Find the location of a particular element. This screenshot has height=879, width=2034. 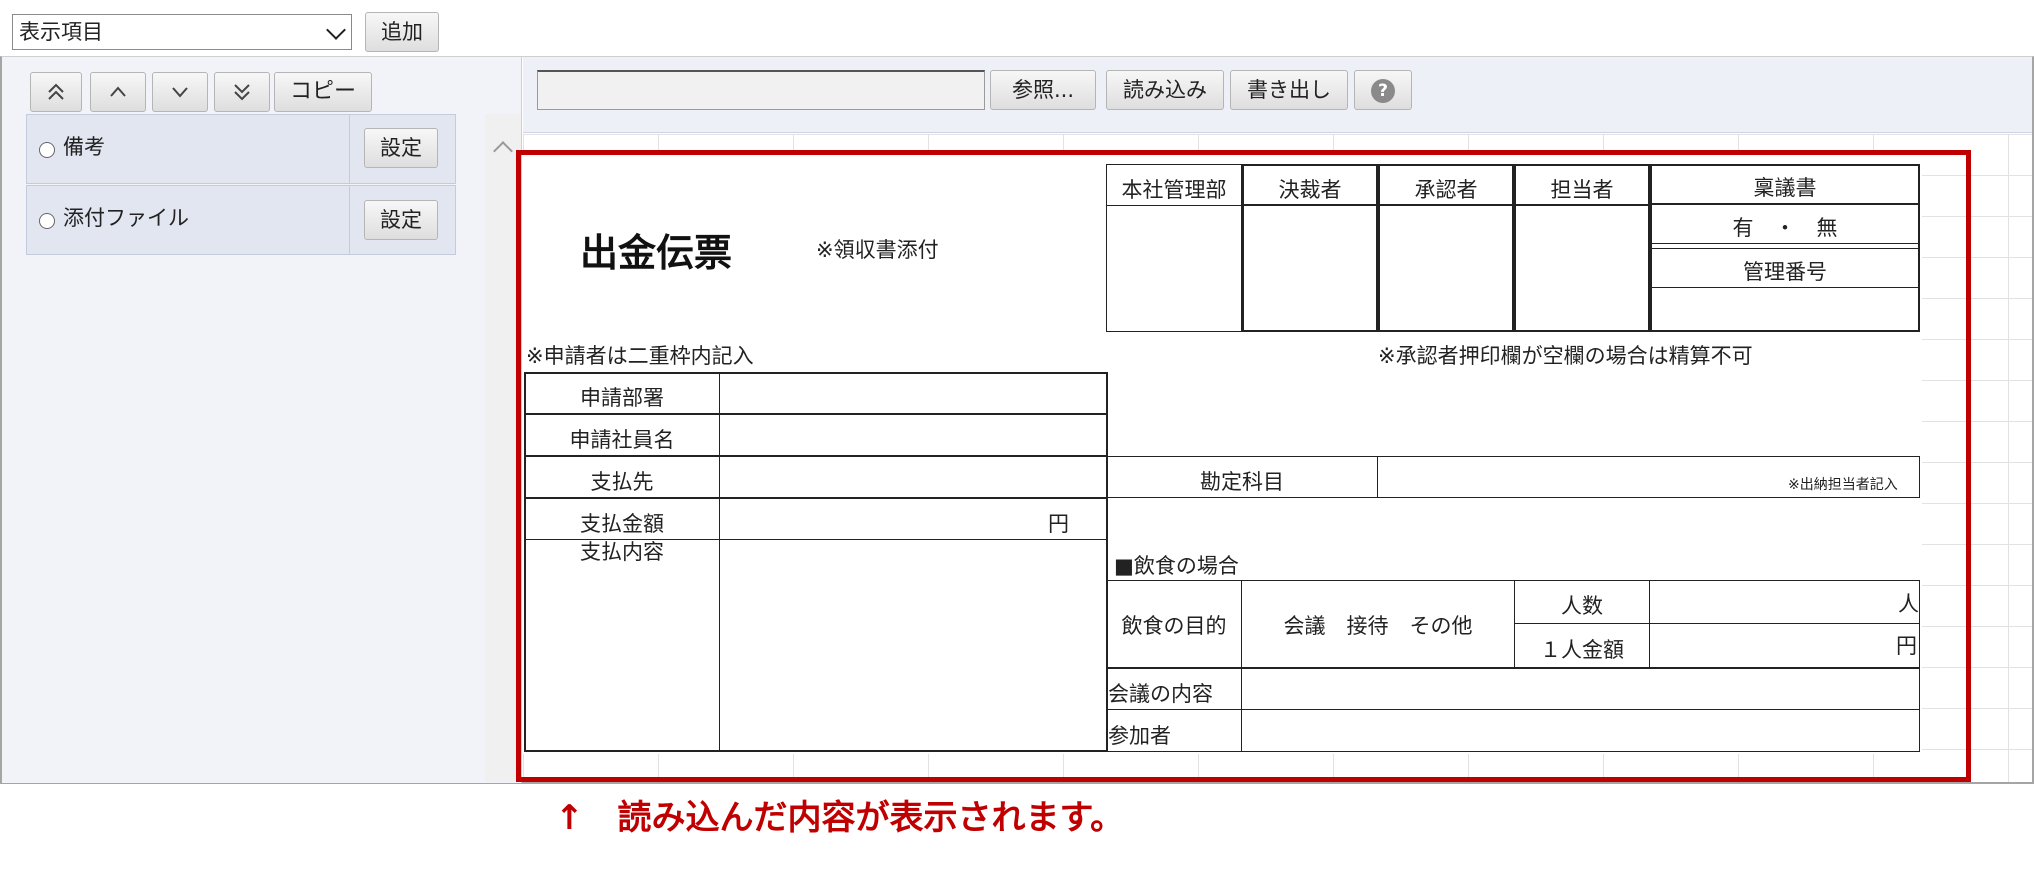

chevron-up-icon is located at coordinates (118, 91).